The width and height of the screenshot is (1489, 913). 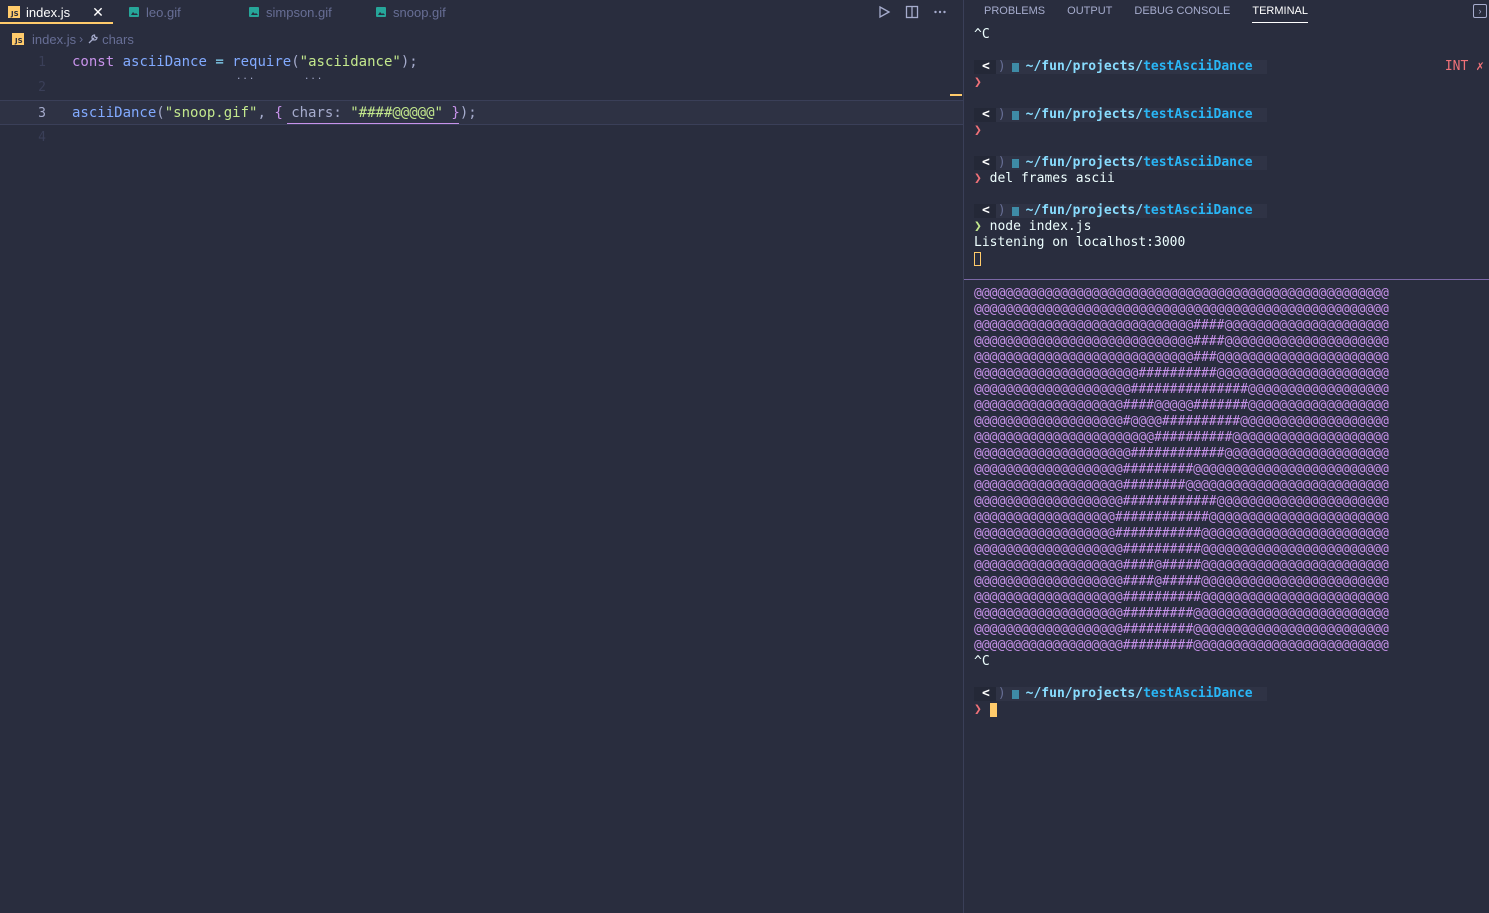 I want to click on terminal-input-line: ❯, so click(x=1229, y=710).